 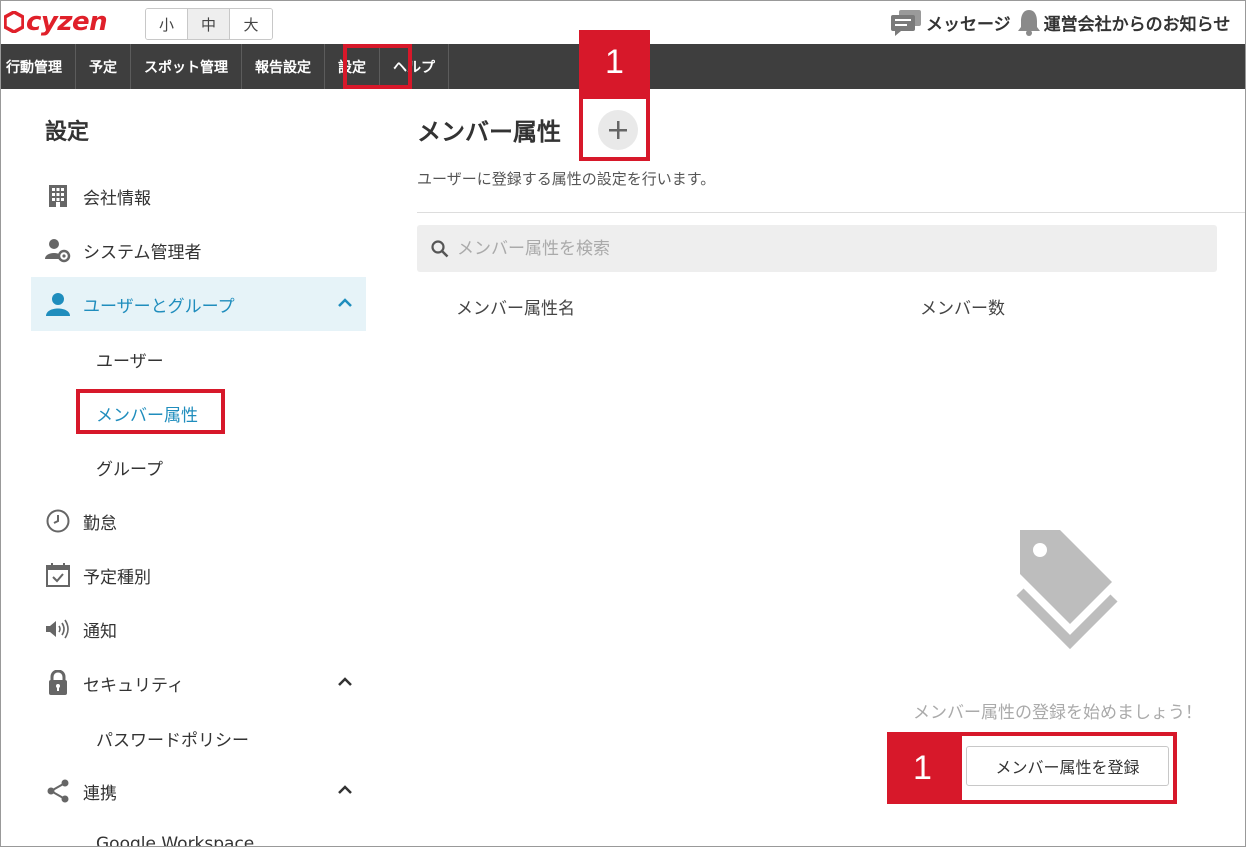 I want to click on sidebar-subitem-google-workspace: Google Workspace, so click(x=175, y=840).